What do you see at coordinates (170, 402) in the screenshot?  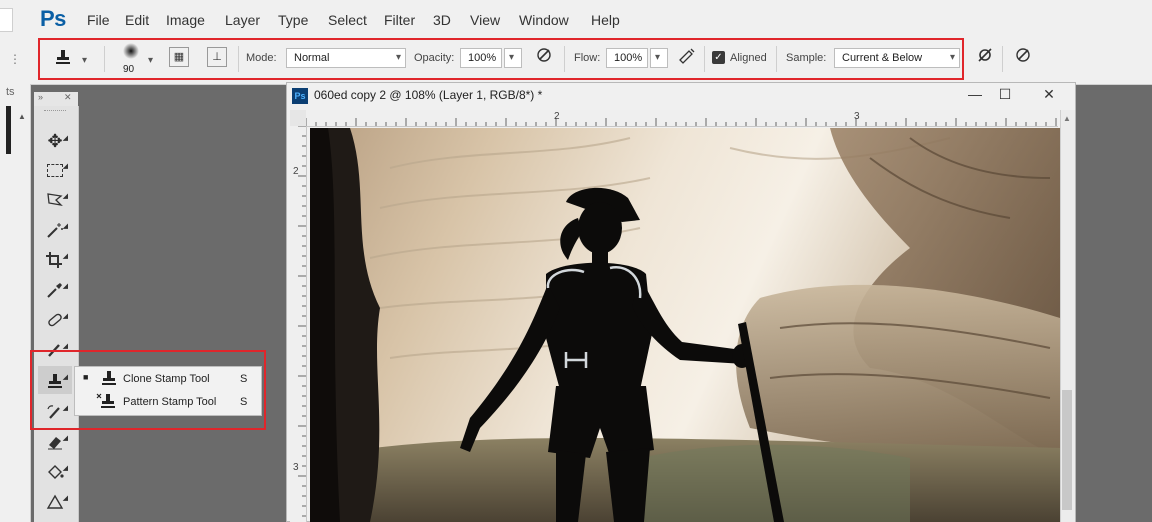 I see `flyout-item-label: Pattern Stamp Tool` at bounding box center [170, 402].